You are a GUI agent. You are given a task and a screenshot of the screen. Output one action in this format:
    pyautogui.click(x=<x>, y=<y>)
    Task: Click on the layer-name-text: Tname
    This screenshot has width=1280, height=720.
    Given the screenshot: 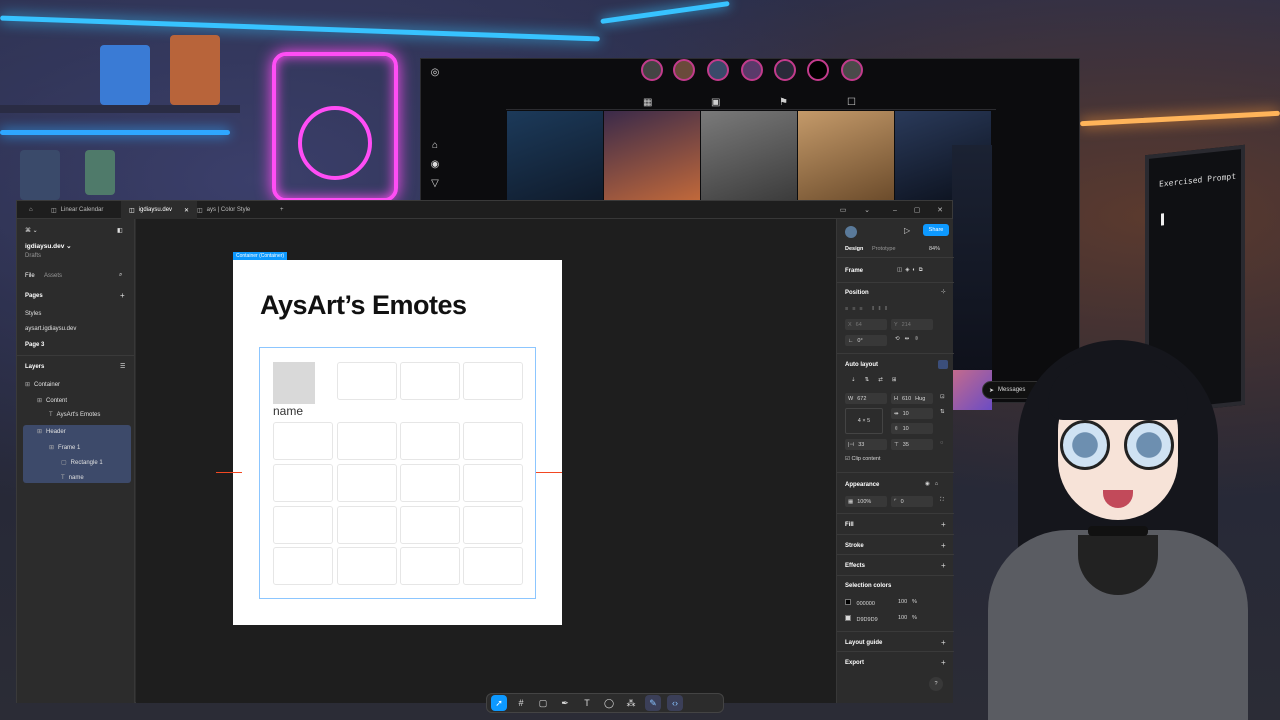 What is the action you would take?
    pyautogui.click(x=72, y=478)
    